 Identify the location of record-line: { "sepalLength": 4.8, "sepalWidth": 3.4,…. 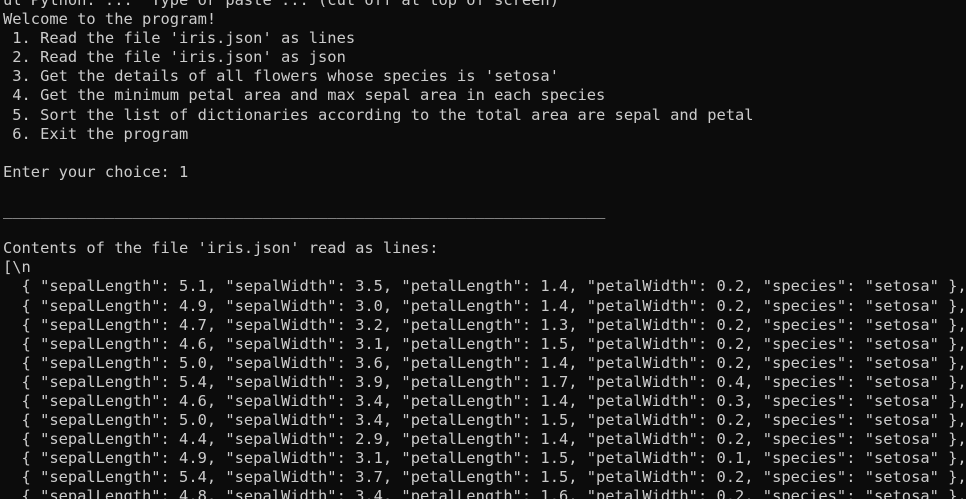
(484, 493).